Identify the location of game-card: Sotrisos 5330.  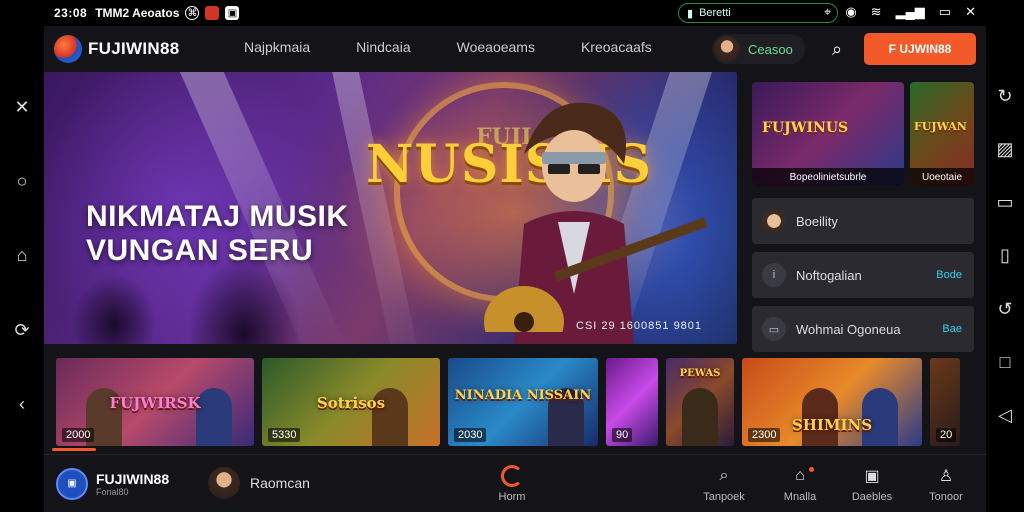
(351, 402).